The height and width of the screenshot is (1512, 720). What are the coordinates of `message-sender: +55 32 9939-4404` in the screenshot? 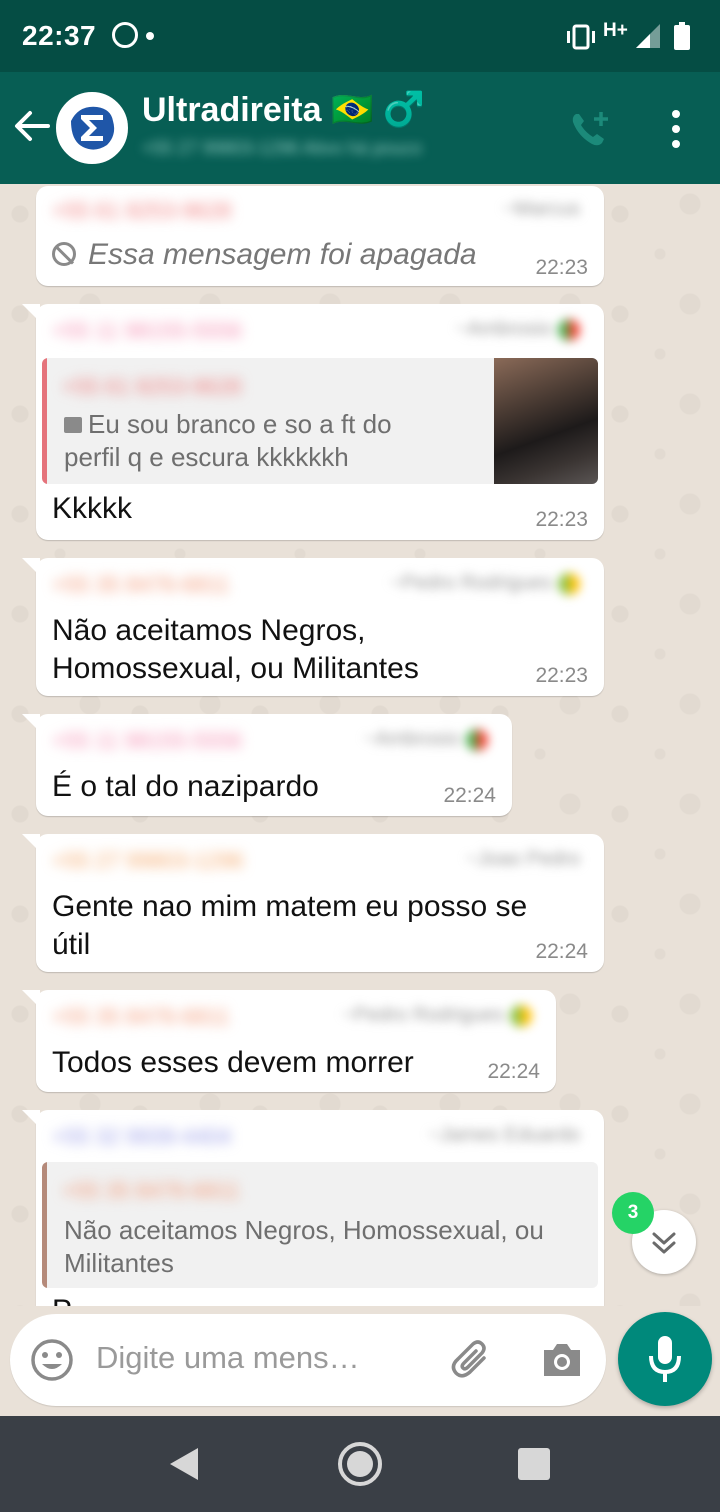 It's located at (142, 1136).